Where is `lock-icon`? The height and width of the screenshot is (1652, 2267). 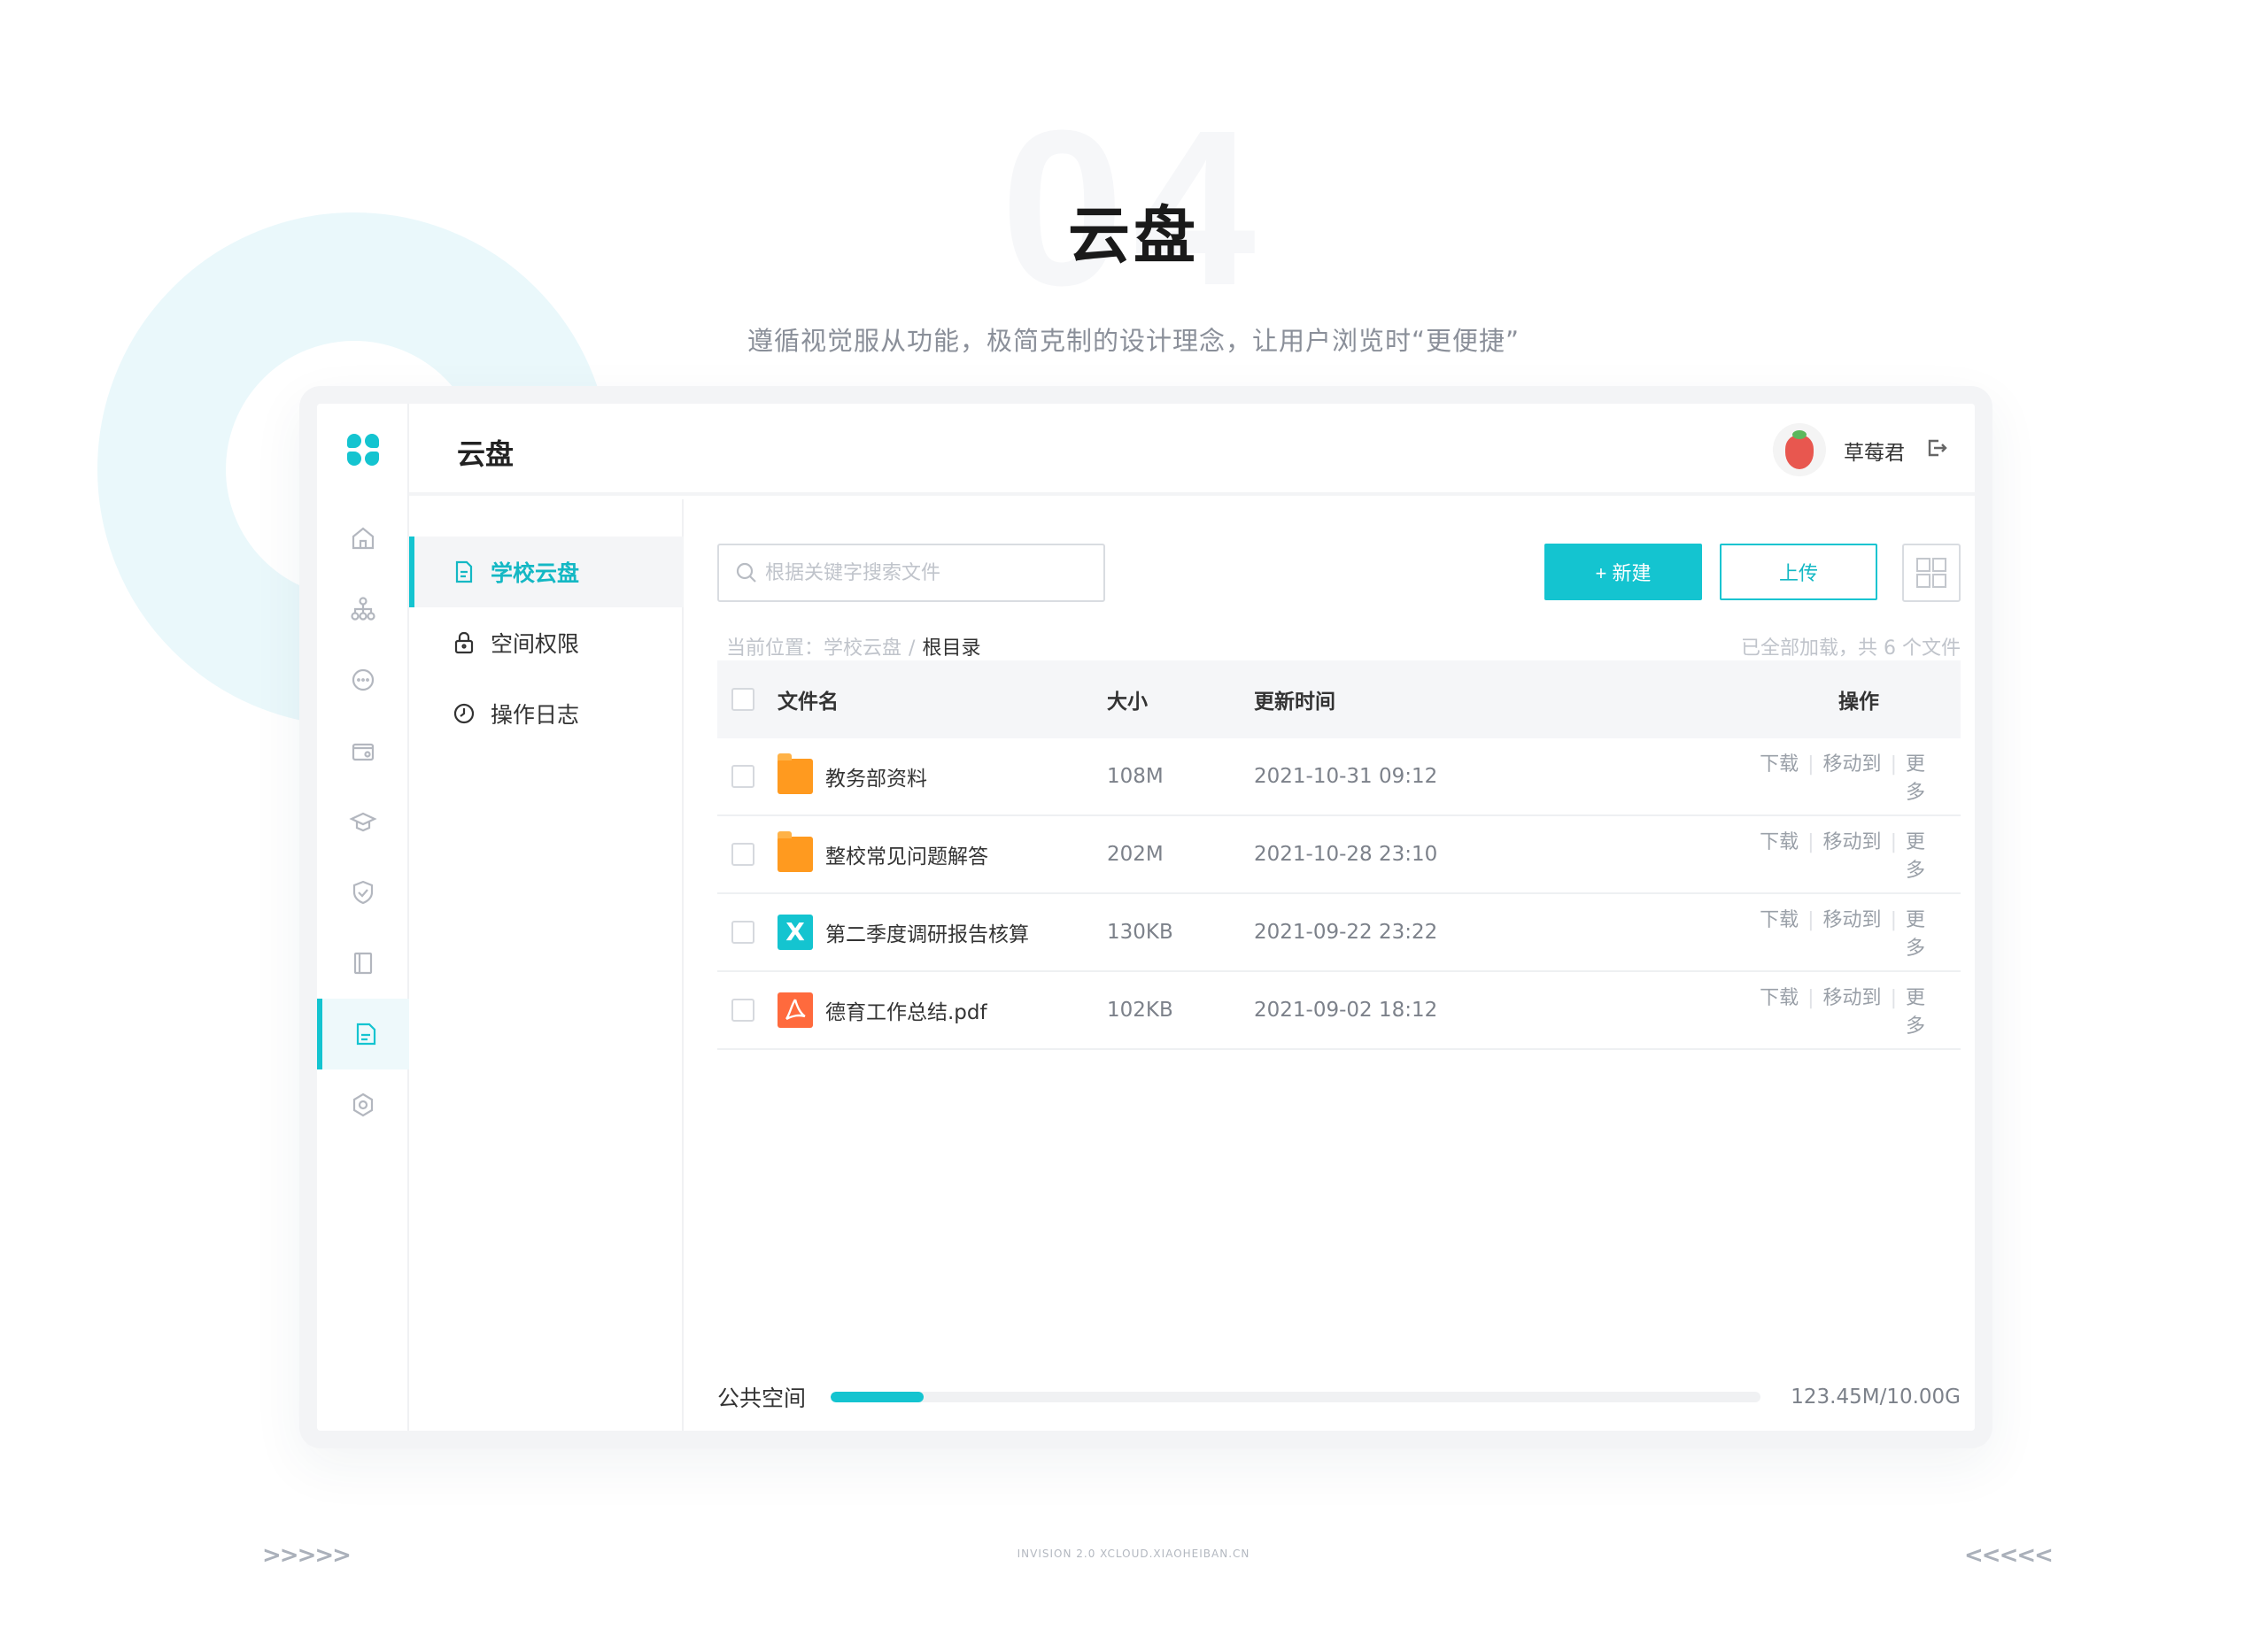
lock-icon is located at coordinates (464, 642).